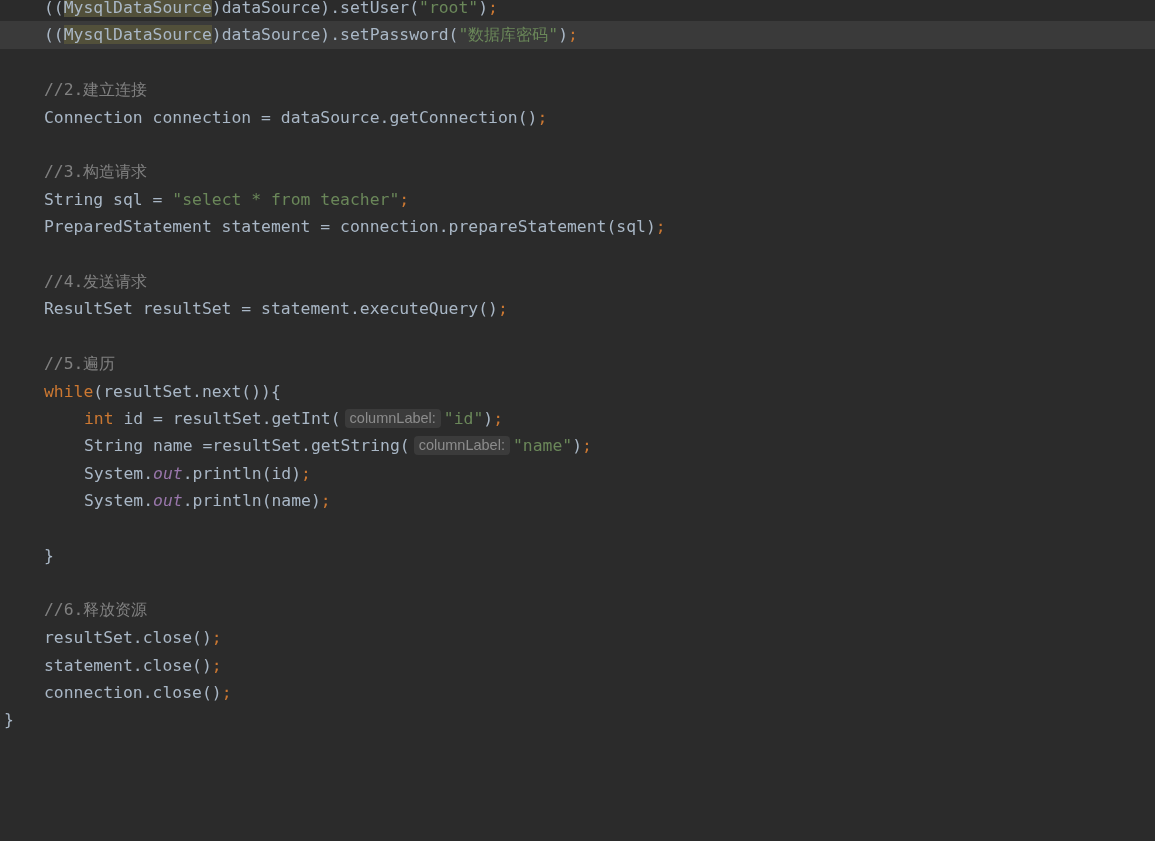 The height and width of the screenshot is (841, 1155). Describe the element at coordinates (80, 363) in the screenshot. I see `code-comment: //5.遍历` at that location.